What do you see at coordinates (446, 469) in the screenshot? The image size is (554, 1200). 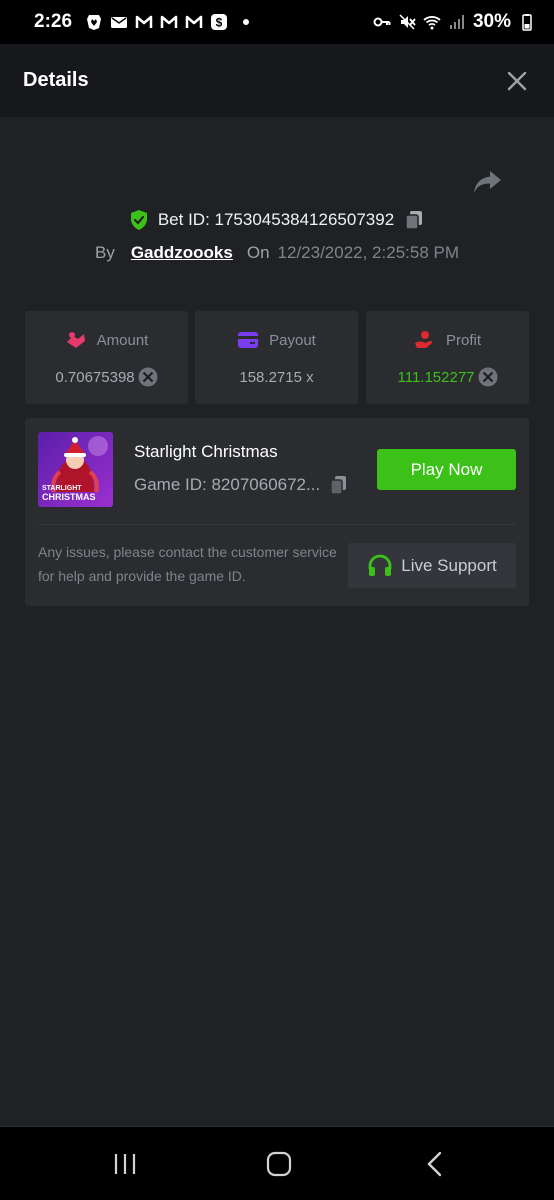 I see `play-now-button: Play Now` at bounding box center [446, 469].